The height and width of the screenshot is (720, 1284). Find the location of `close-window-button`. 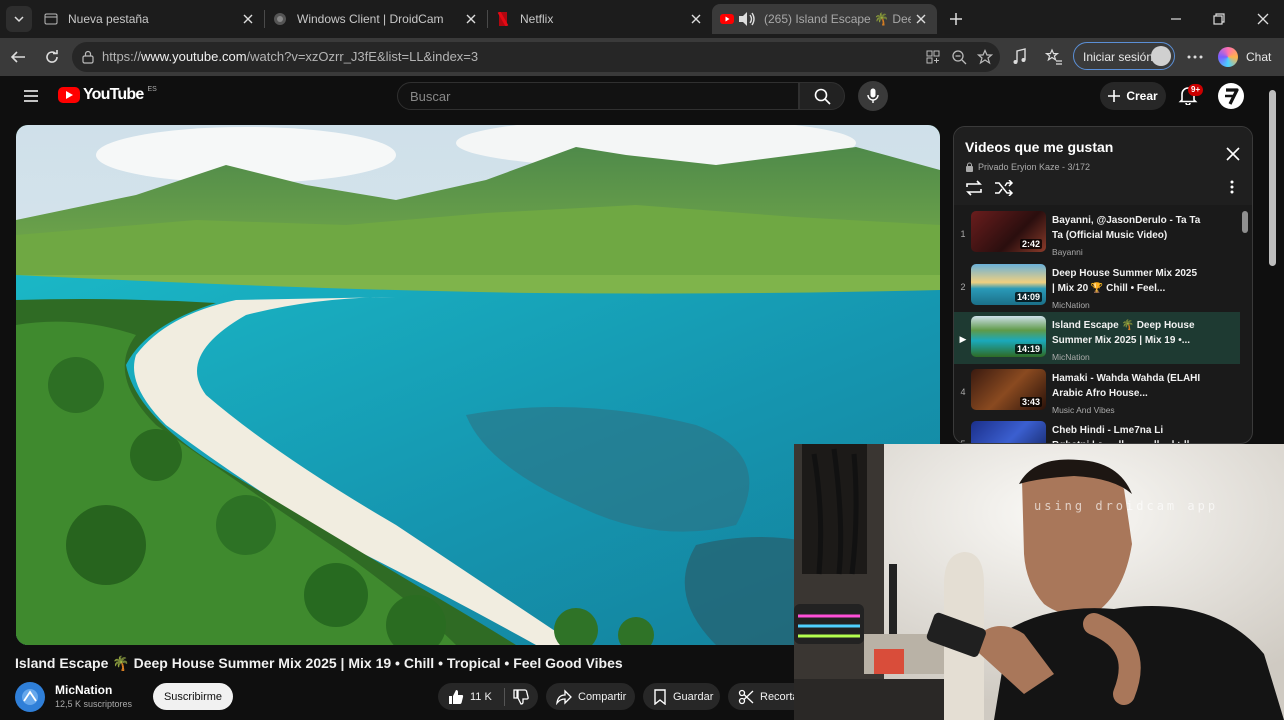

close-window-button is located at coordinates (1263, 19).